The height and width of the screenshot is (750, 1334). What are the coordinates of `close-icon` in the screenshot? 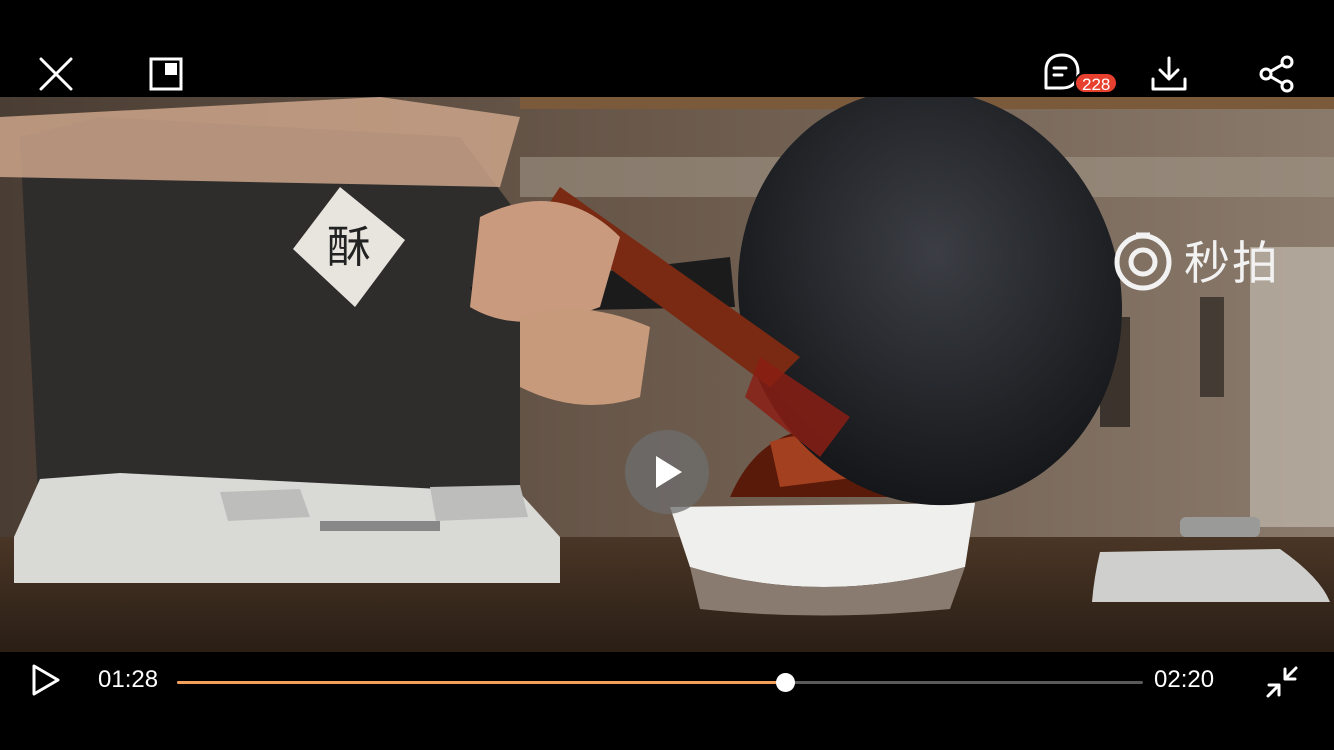 It's located at (56, 74).